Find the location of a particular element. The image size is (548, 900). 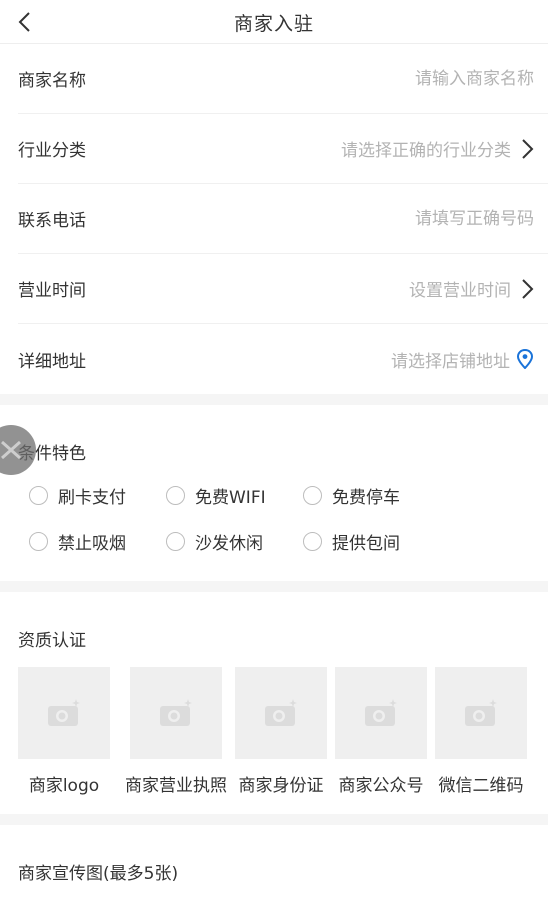

feature-private-room: 提供包间 is located at coordinates (371, 542).